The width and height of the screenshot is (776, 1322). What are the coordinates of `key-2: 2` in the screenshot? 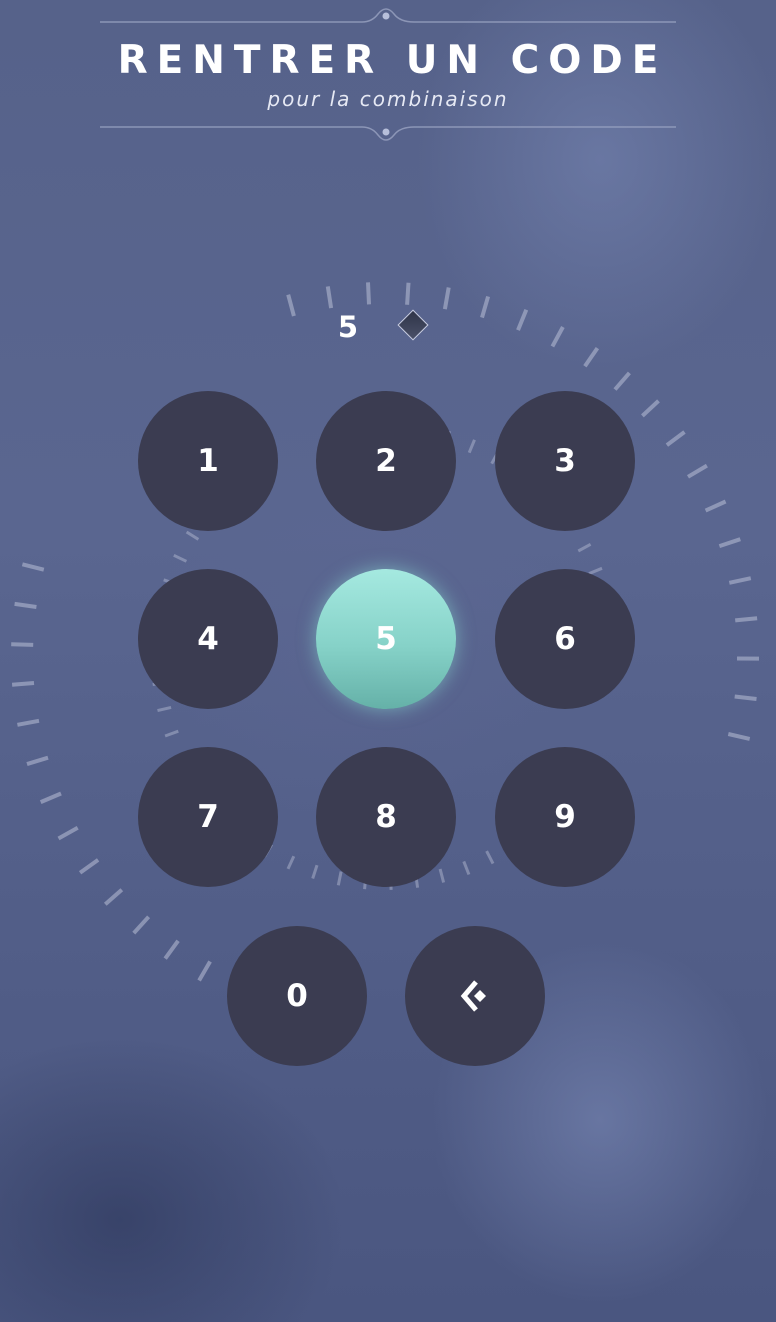 It's located at (386, 461).